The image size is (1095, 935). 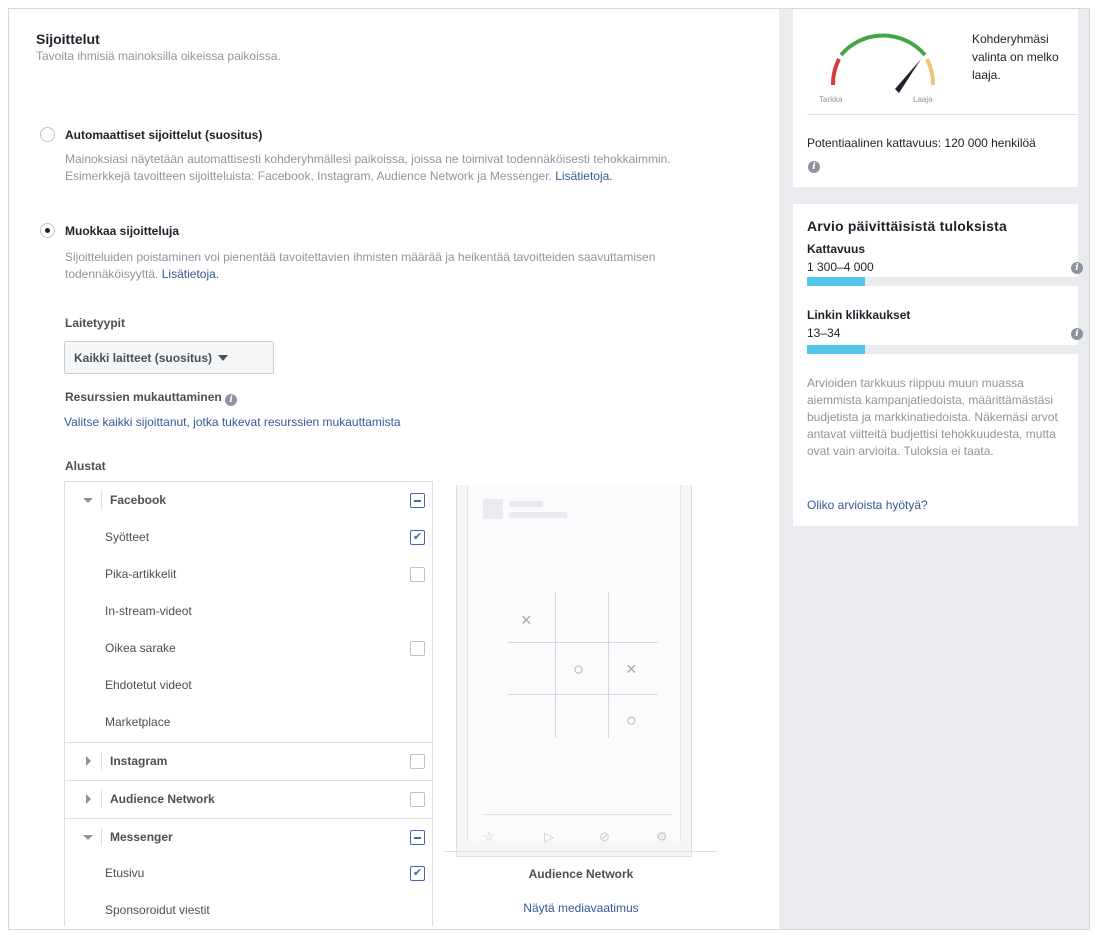 What do you see at coordinates (223, 358) in the screenshot?
I see `caret-down-icon` at bounding box center [223, 358].